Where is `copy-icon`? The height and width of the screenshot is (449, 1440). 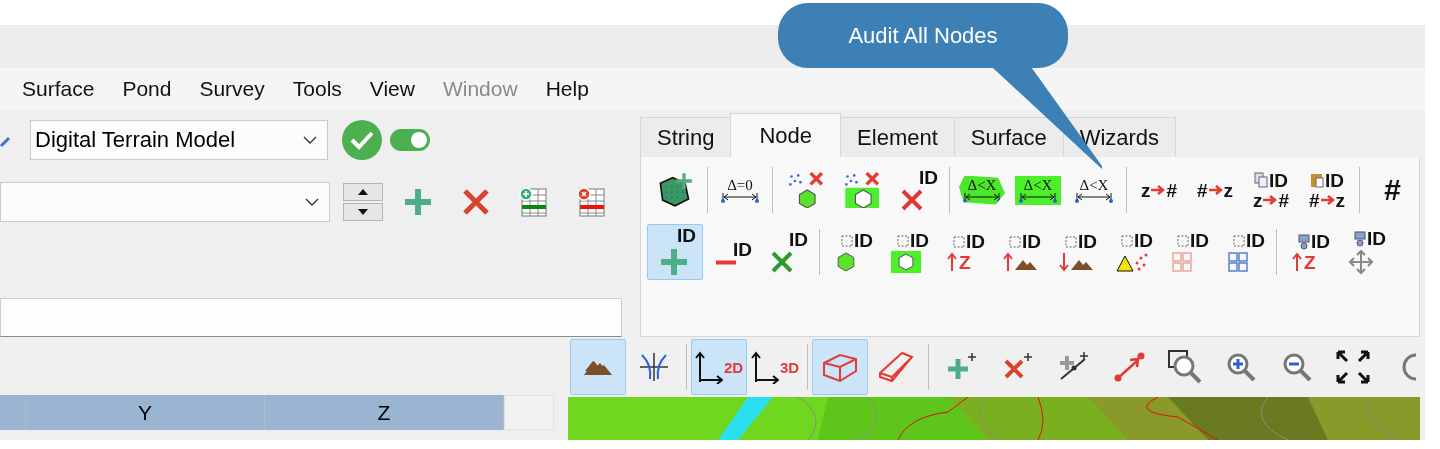 copy-icon is located at coordinates (1261, 180).